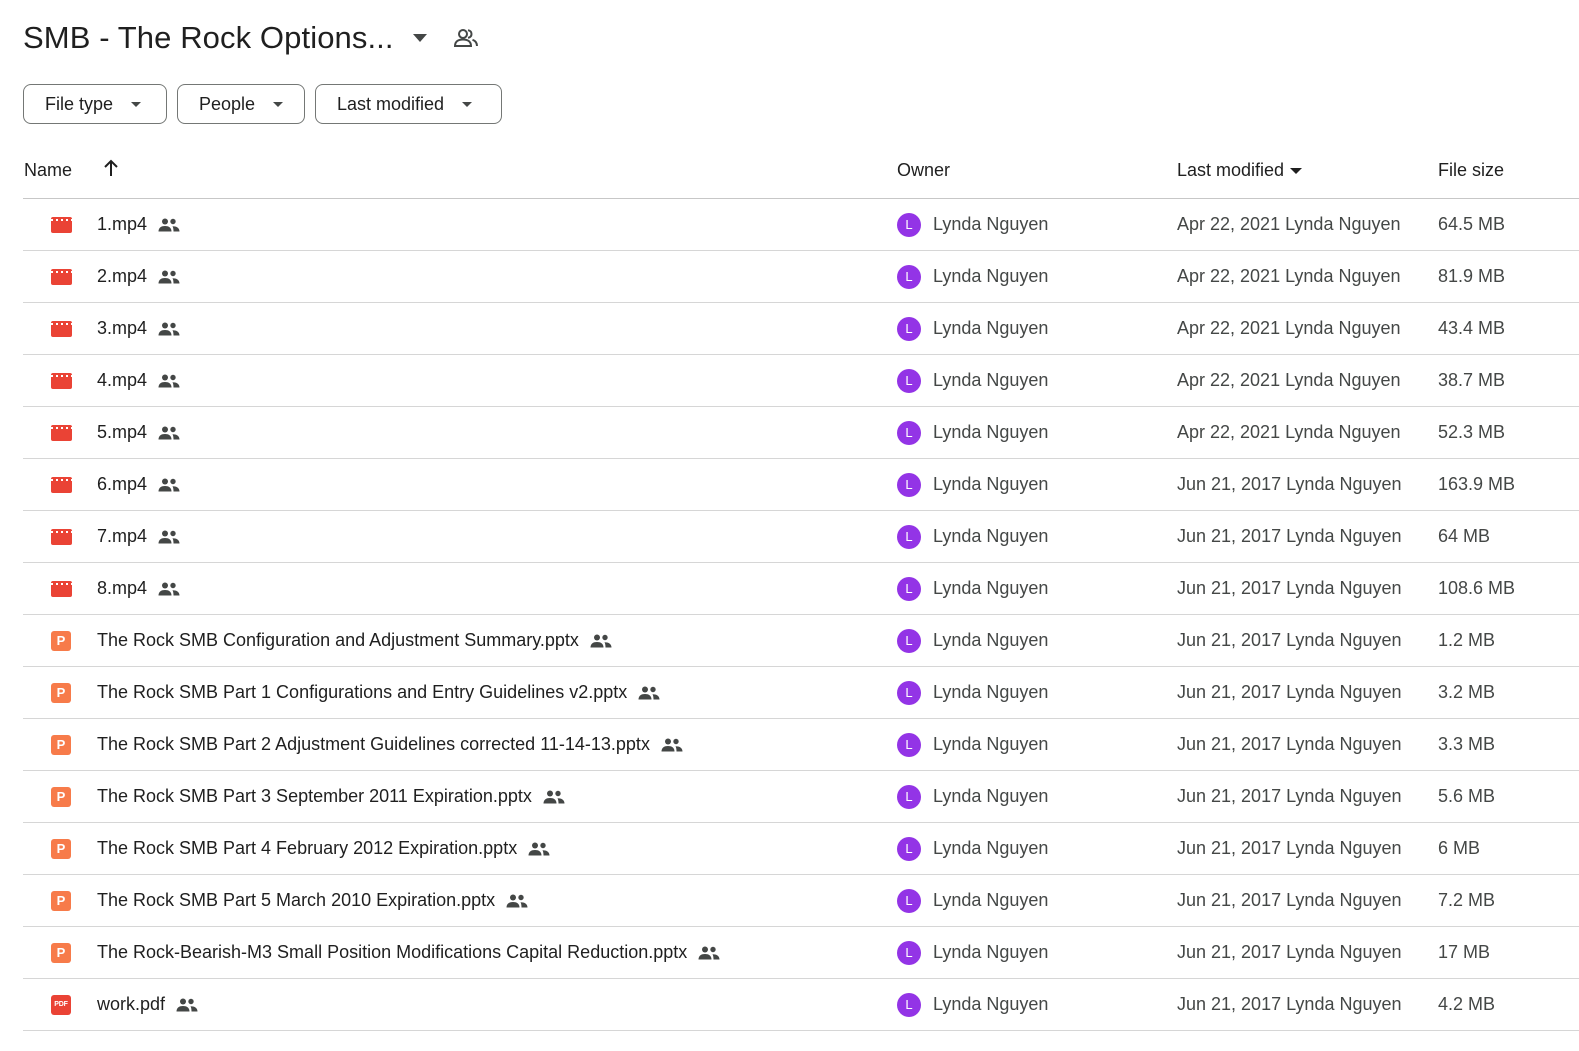 The height and width of the screenshot is (1051, 1579). Describe the element at coordinates (972, 276) in the screenshot. I see `owner-cell: L Lynda Nguyen` at that location.